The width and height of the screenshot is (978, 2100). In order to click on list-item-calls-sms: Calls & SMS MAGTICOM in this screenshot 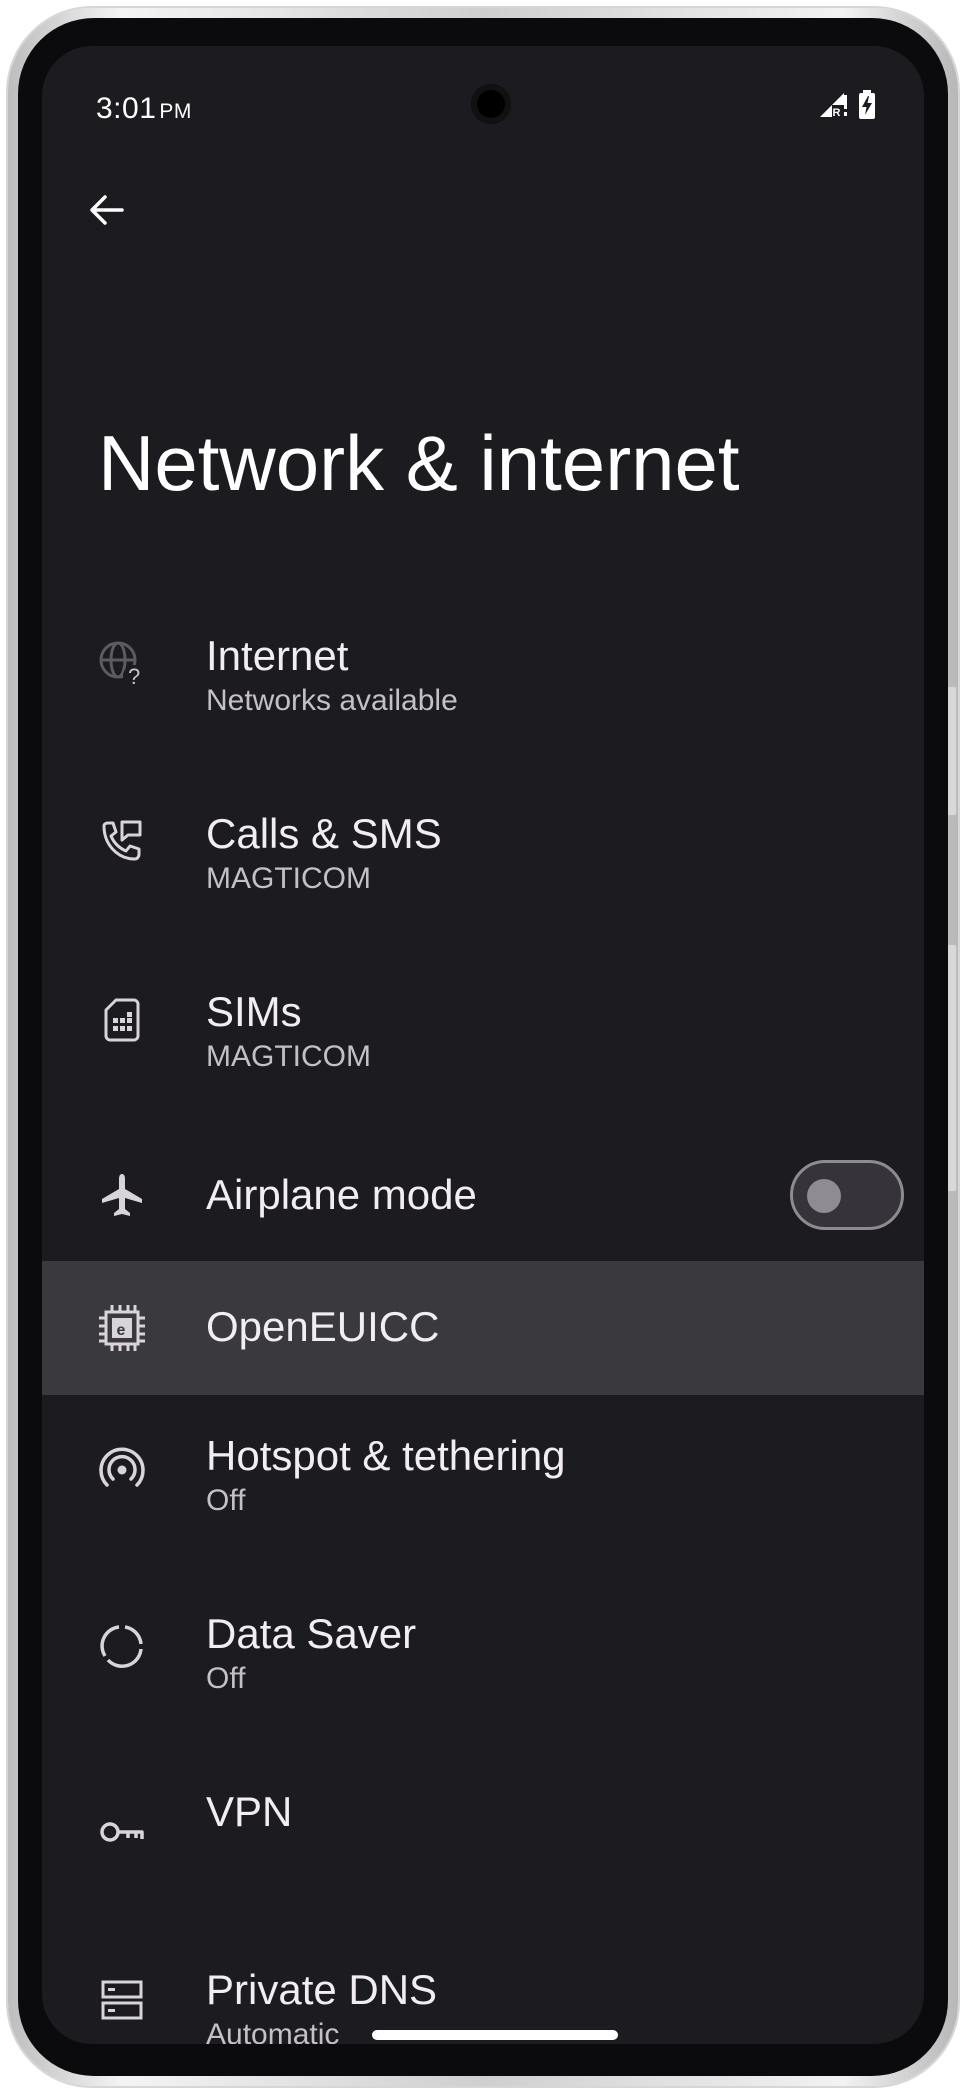, I will do `click(483, 839)`.